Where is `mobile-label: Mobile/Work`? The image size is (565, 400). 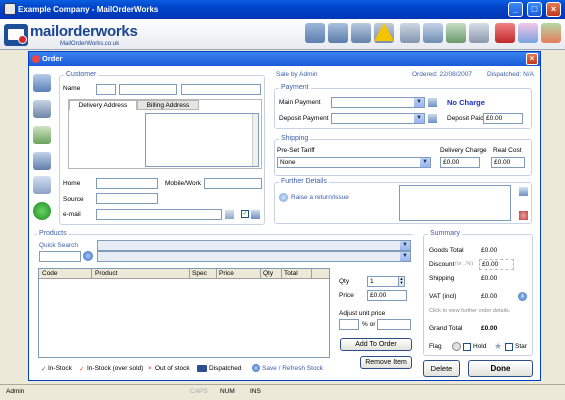 mobile-label: Mobile/Work is located at coordinates (183, 183).